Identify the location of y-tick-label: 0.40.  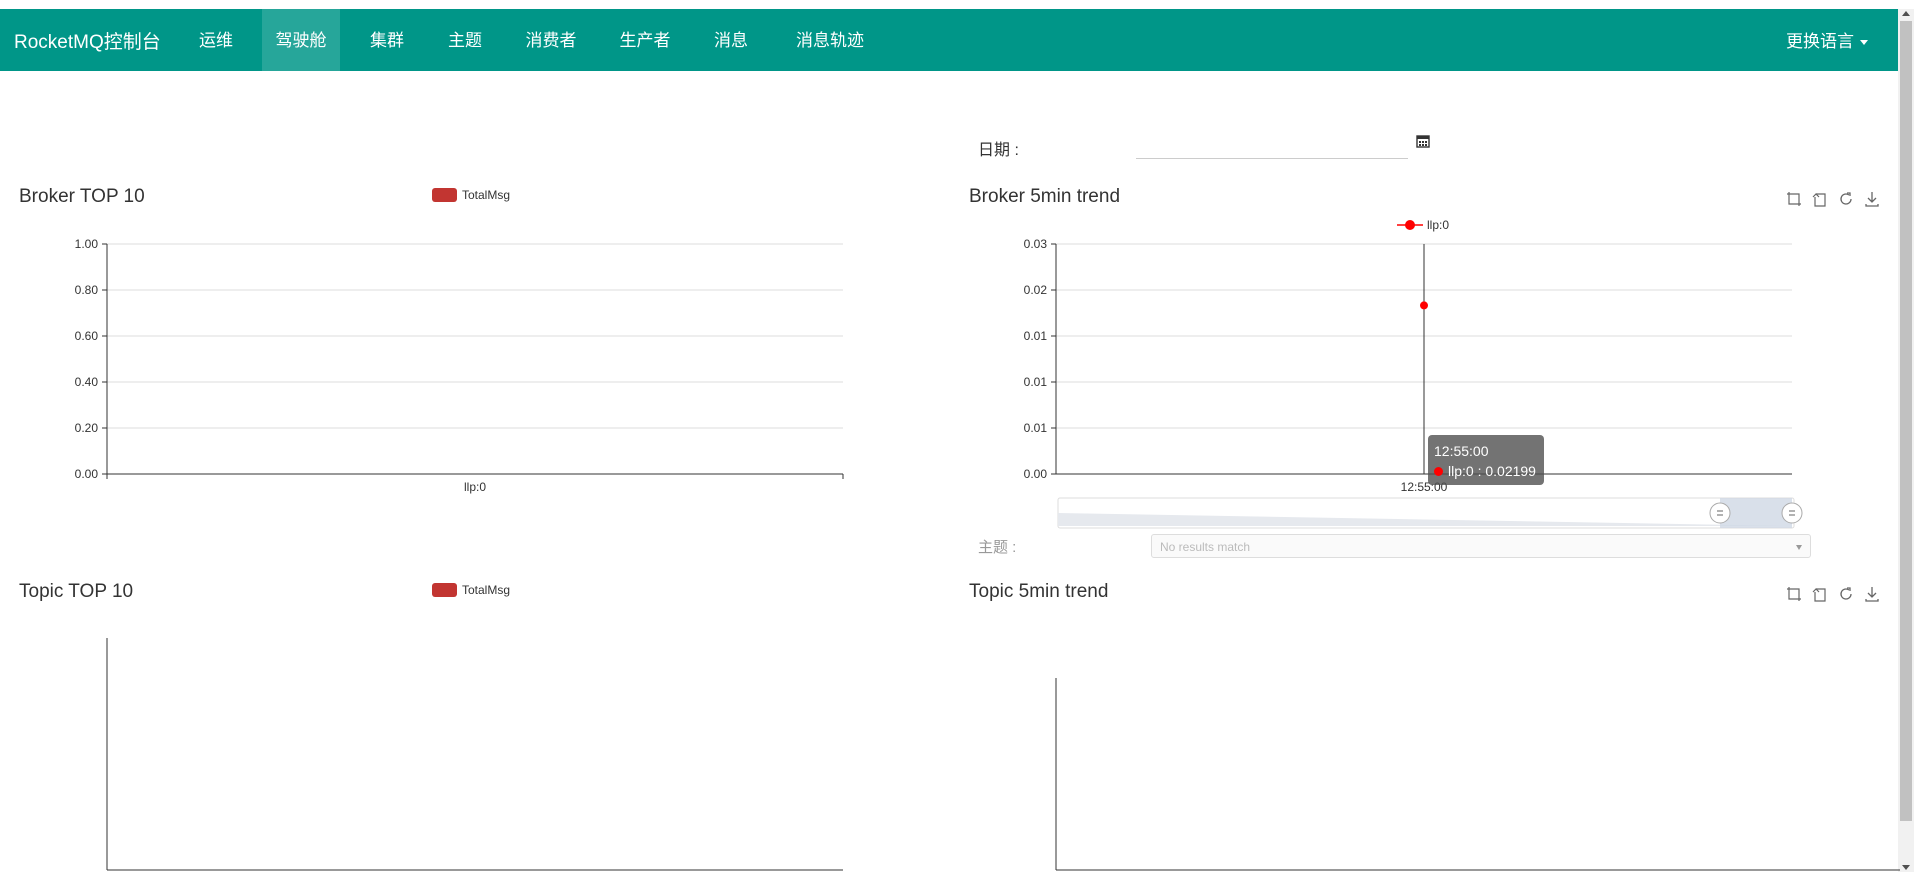
(87, 382).